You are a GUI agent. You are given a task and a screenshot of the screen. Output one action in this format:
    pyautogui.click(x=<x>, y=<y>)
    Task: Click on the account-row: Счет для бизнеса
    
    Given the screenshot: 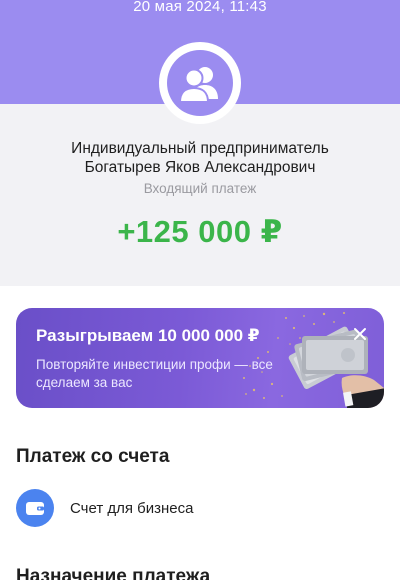 What is the action you would take?
    pyautogui.click(x=104, y=508)
    